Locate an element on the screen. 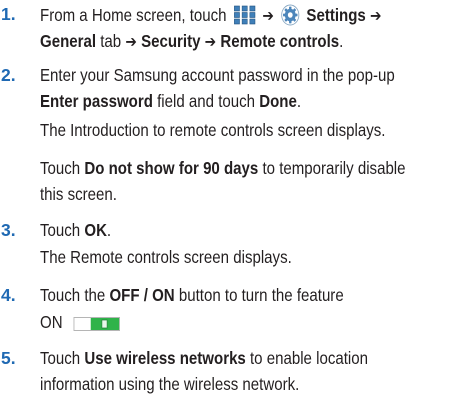 The width and height of the screenshot is (462, 414). text: to temporarily disable is located at coordinates (334, 168).